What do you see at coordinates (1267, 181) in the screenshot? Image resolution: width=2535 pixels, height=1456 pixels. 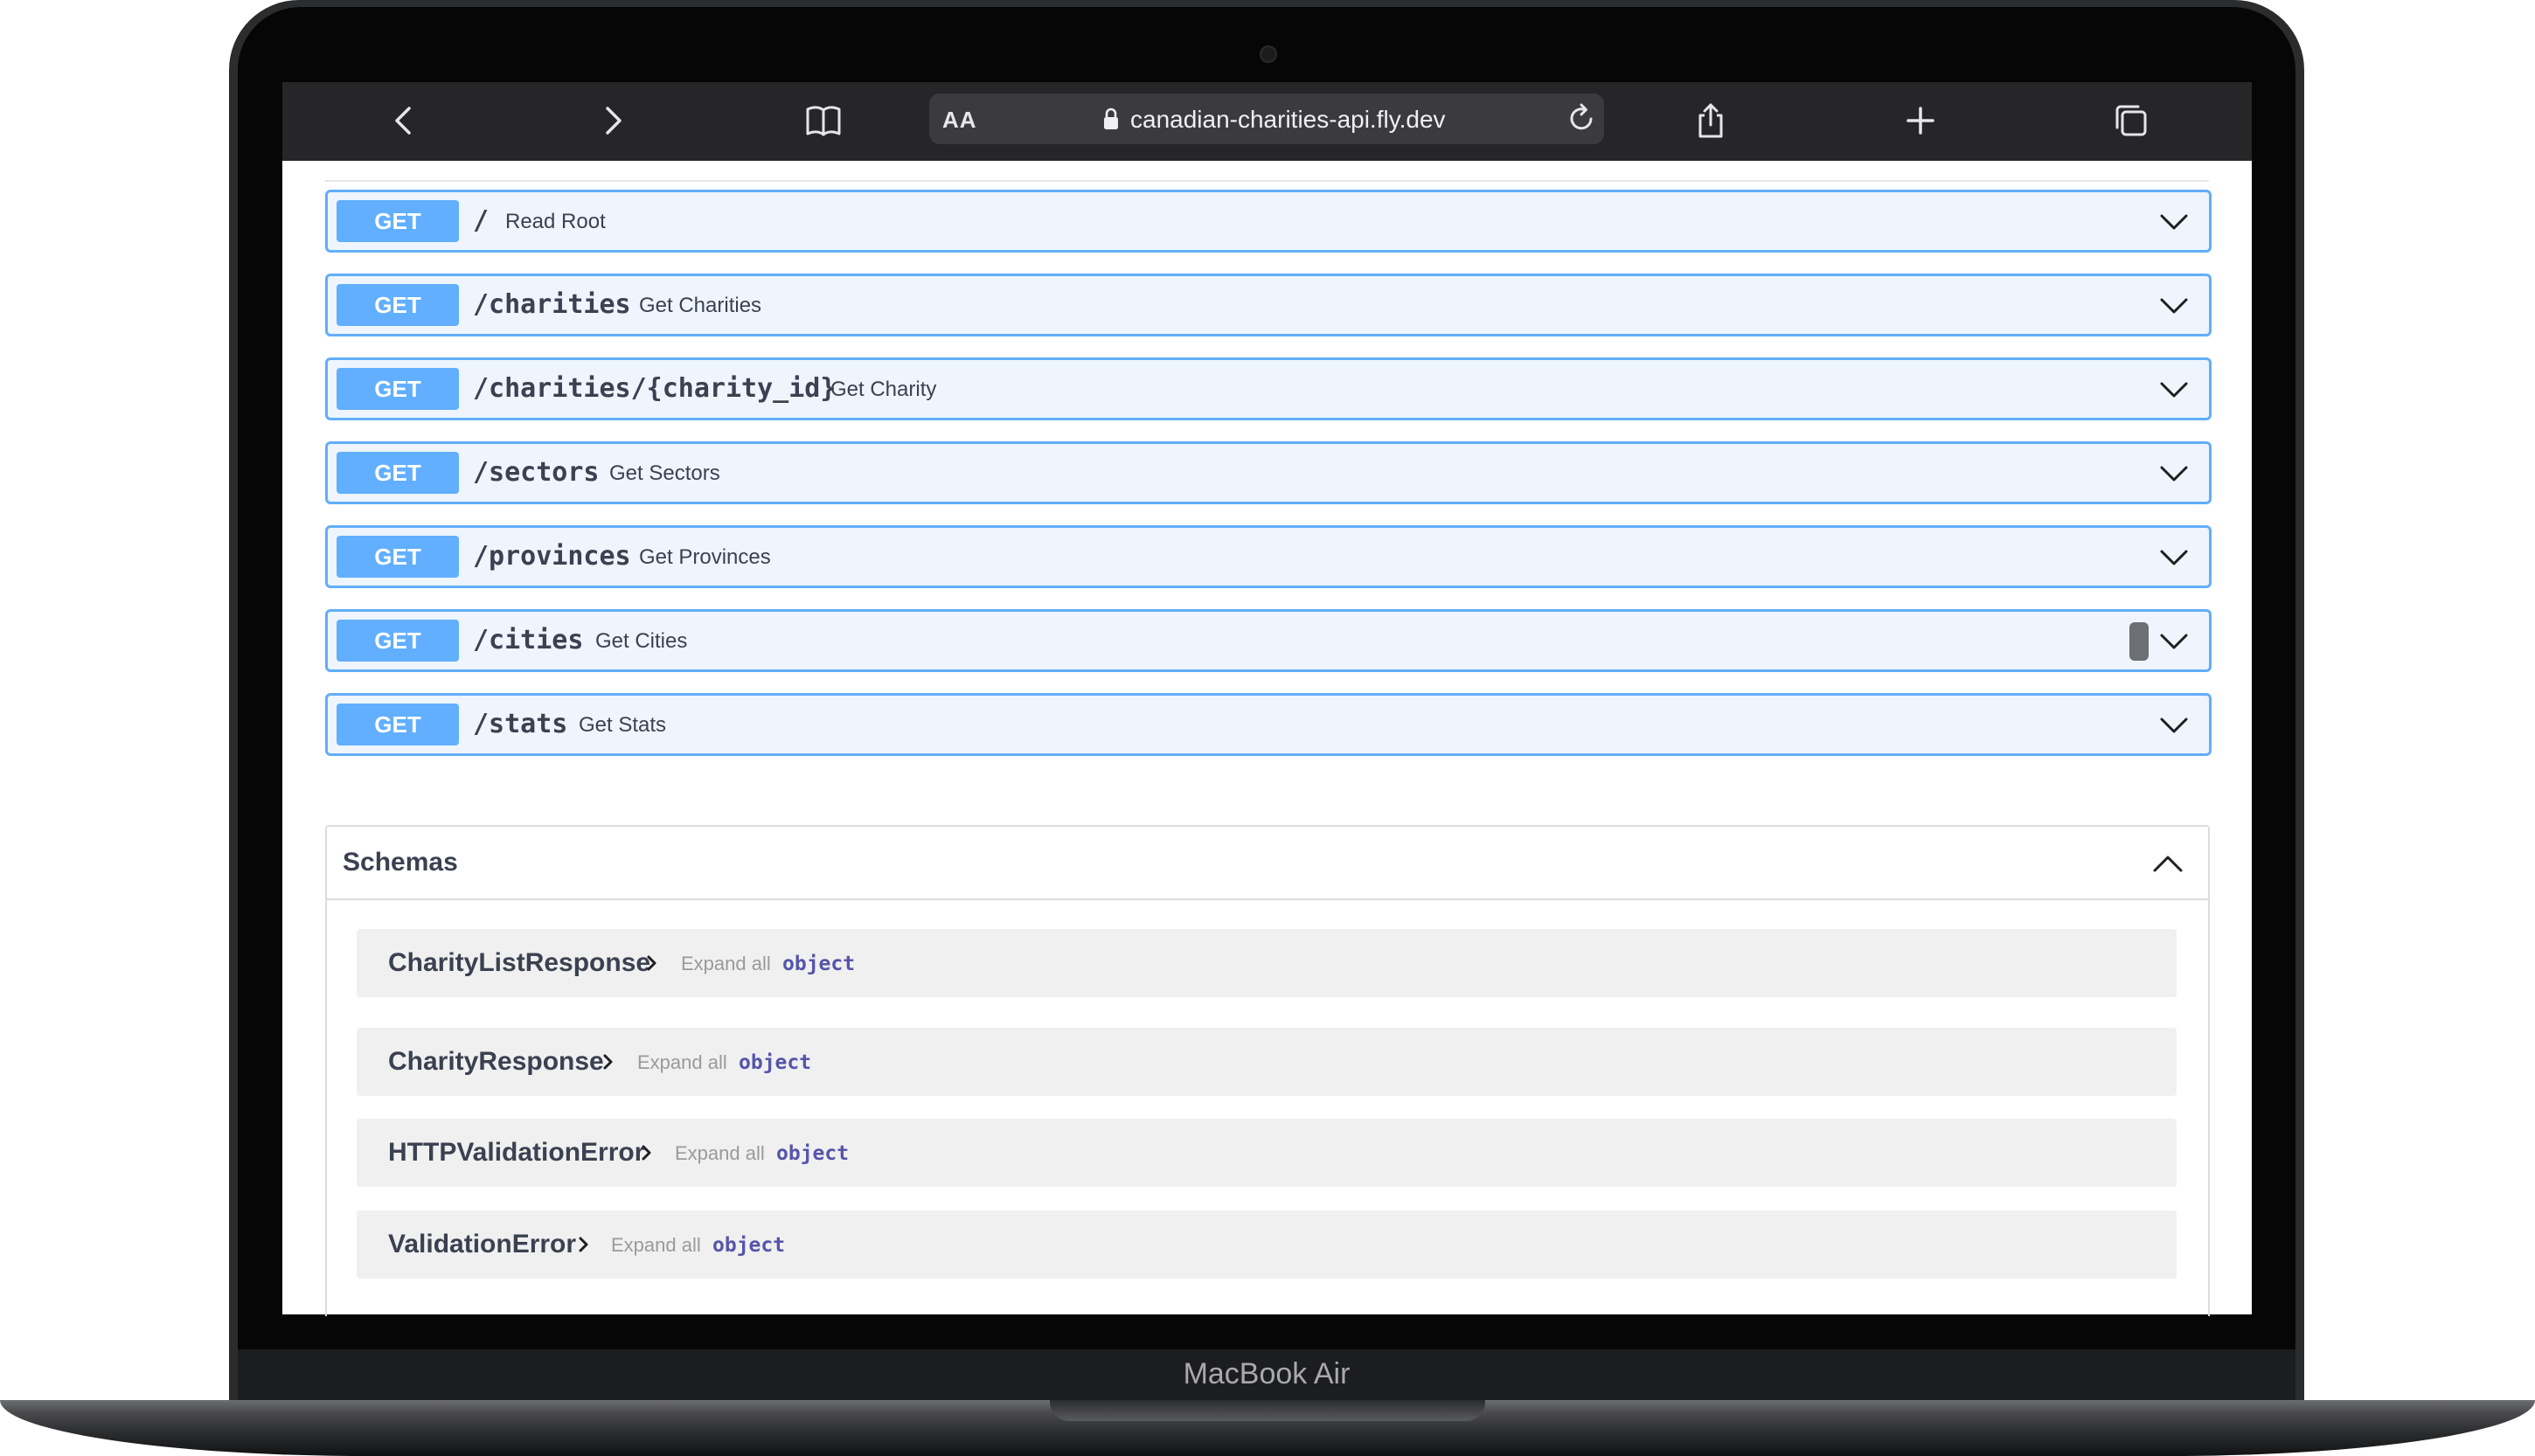 I see `content-divider` at bounding box center [1267, 181].